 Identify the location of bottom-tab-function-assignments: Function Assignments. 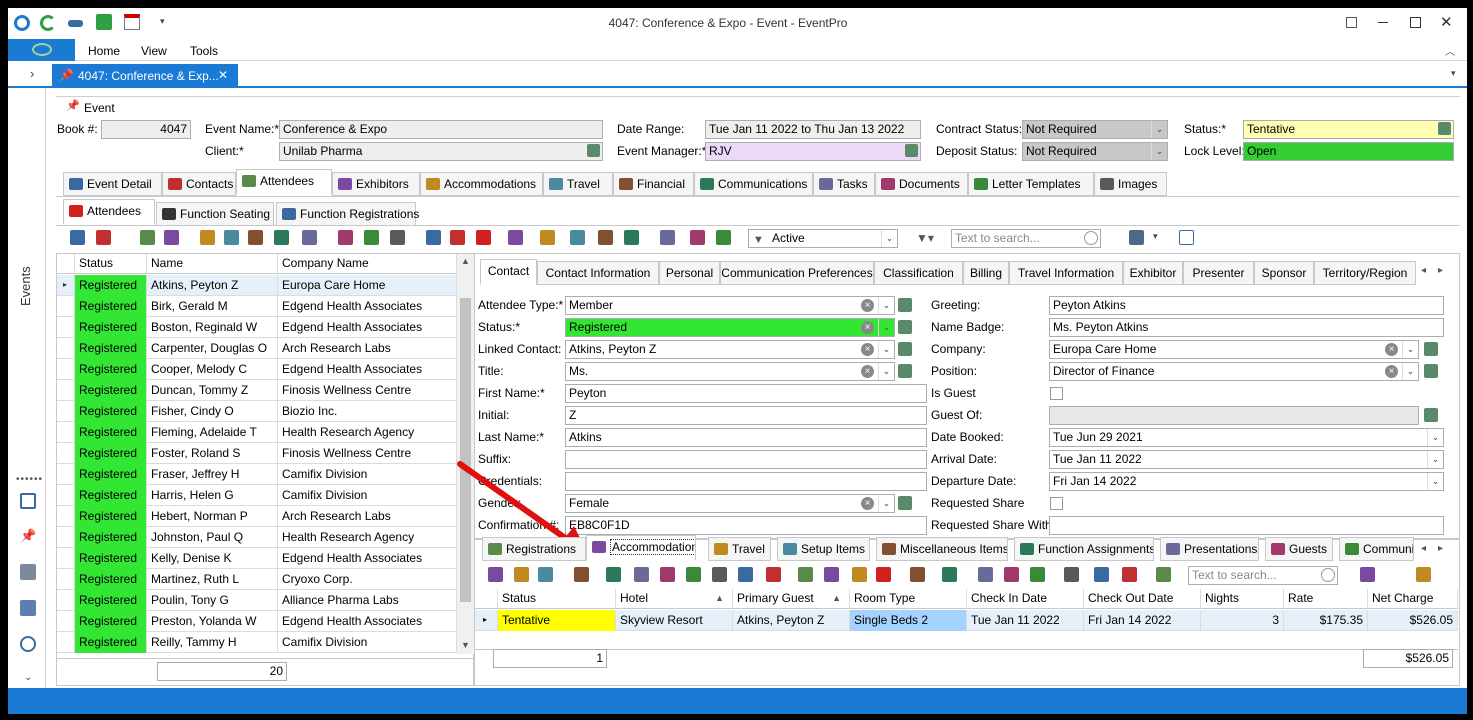
(1084, 549).